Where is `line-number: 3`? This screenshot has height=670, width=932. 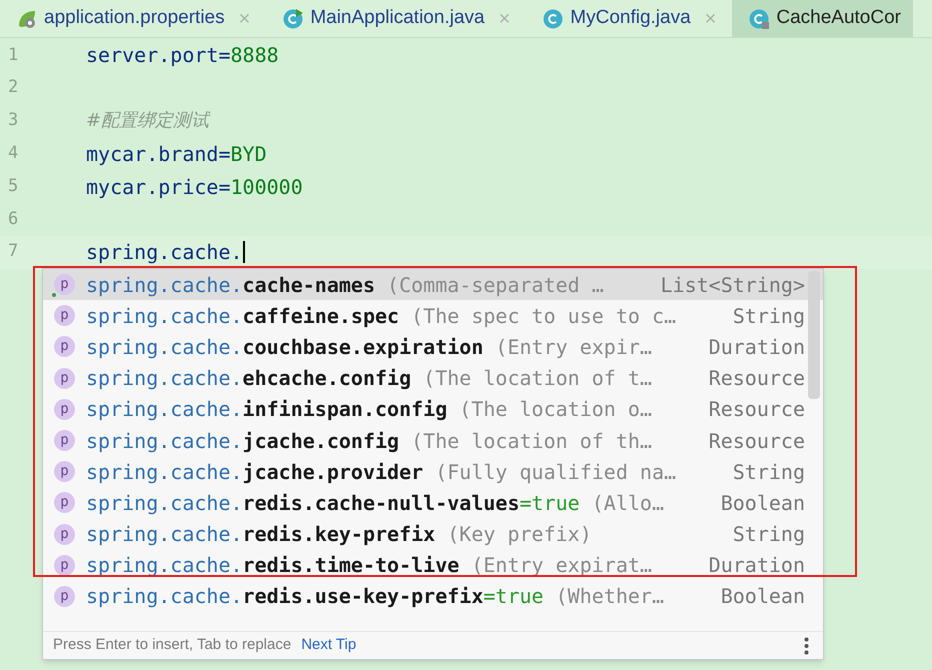 line-number: 3 is located at coordinates (13, 120).